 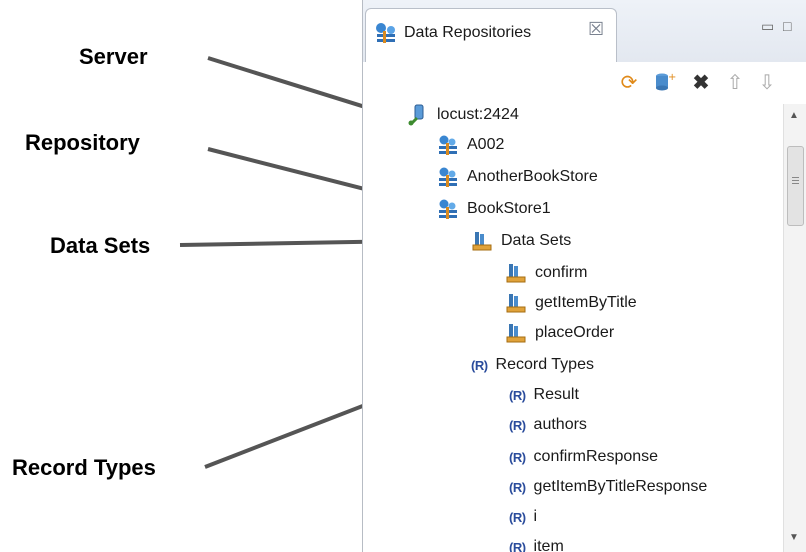 I want to click on minimize-icon: ▭, so click(x=767, y=26).